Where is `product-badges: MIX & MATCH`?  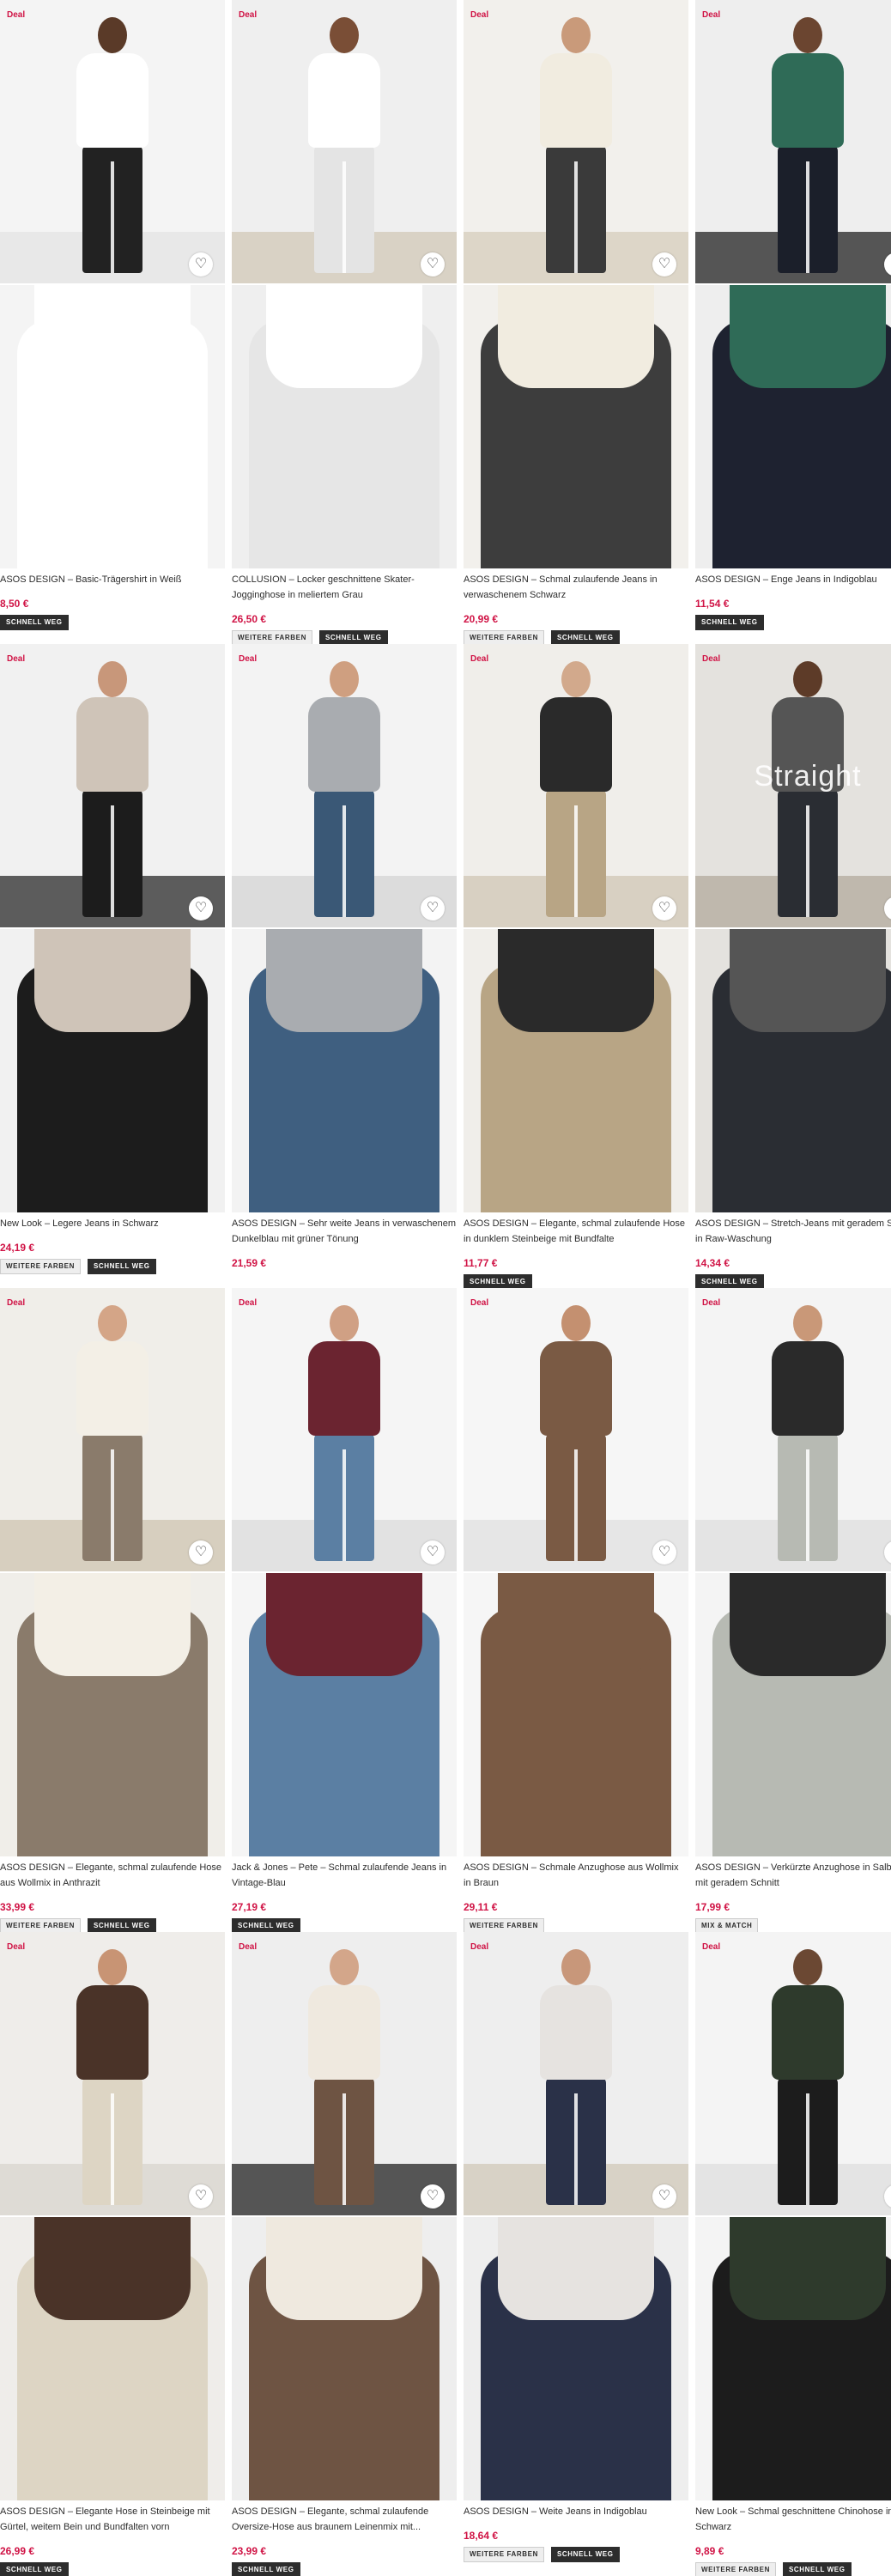
product-badges: MIX & MATCH is located at coordinates (727, 1925).